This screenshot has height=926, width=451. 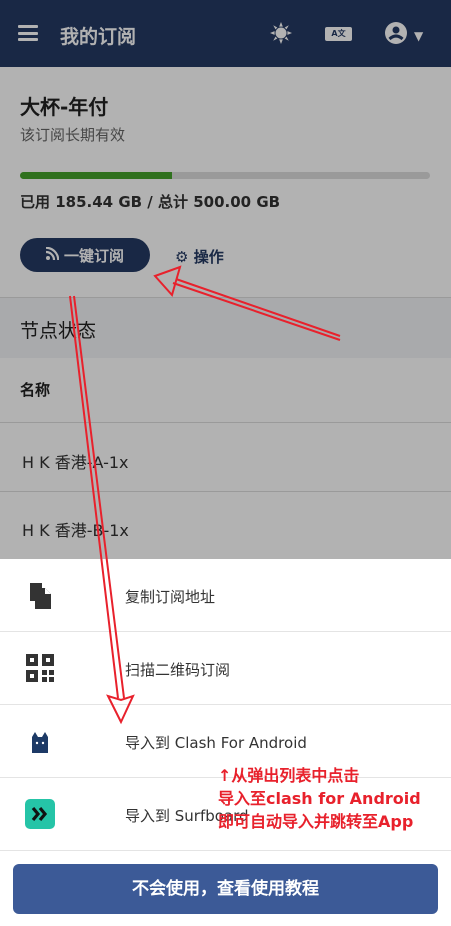 I want to click on copy-icon, so click(x=40, y=596).